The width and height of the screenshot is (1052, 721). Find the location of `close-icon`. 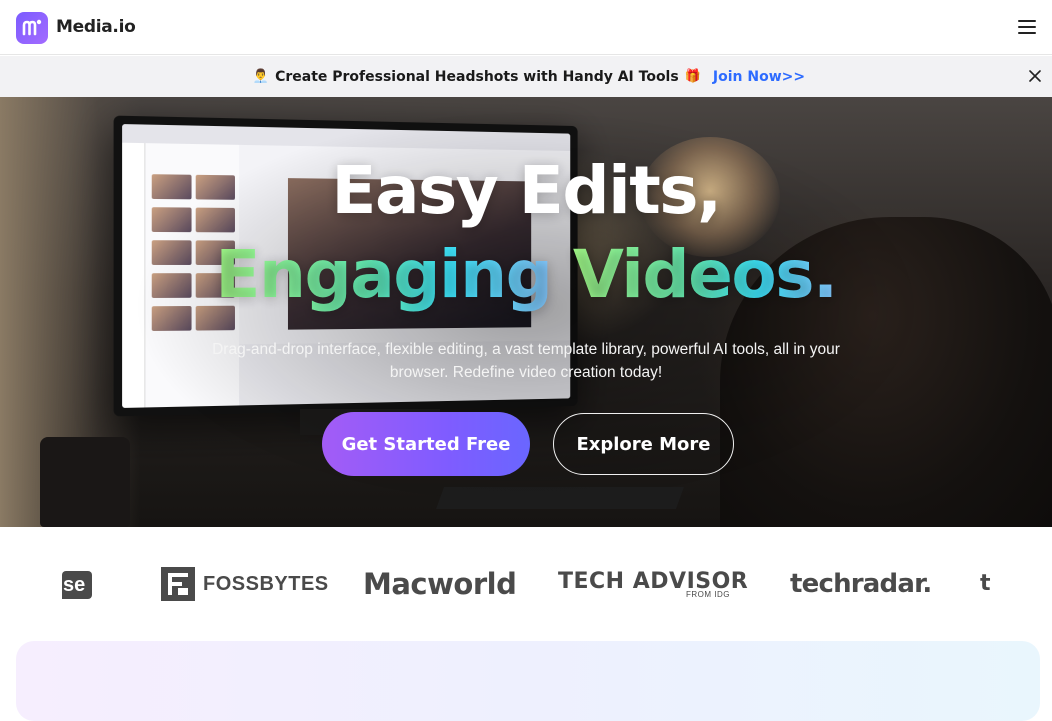

close-icon is located at coordinates (1035, 76).